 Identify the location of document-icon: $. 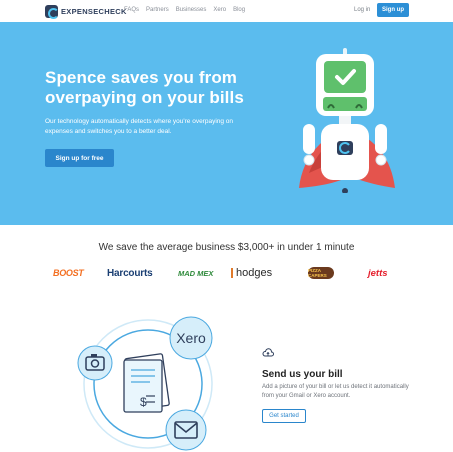
(146, 383).